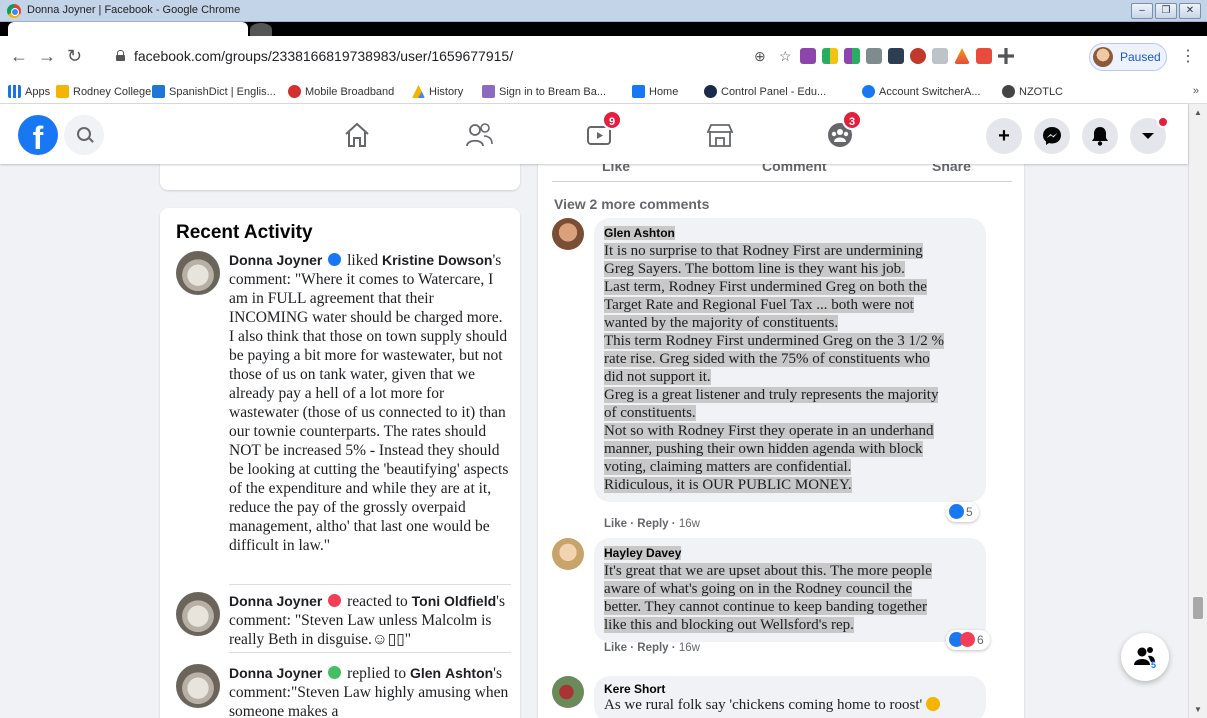 This screenshot has height=718, width=1207. What do you see at coordinates (426, 601) in the screenshot?
I see `target-link: Toni` at bounding box center [426, 601].